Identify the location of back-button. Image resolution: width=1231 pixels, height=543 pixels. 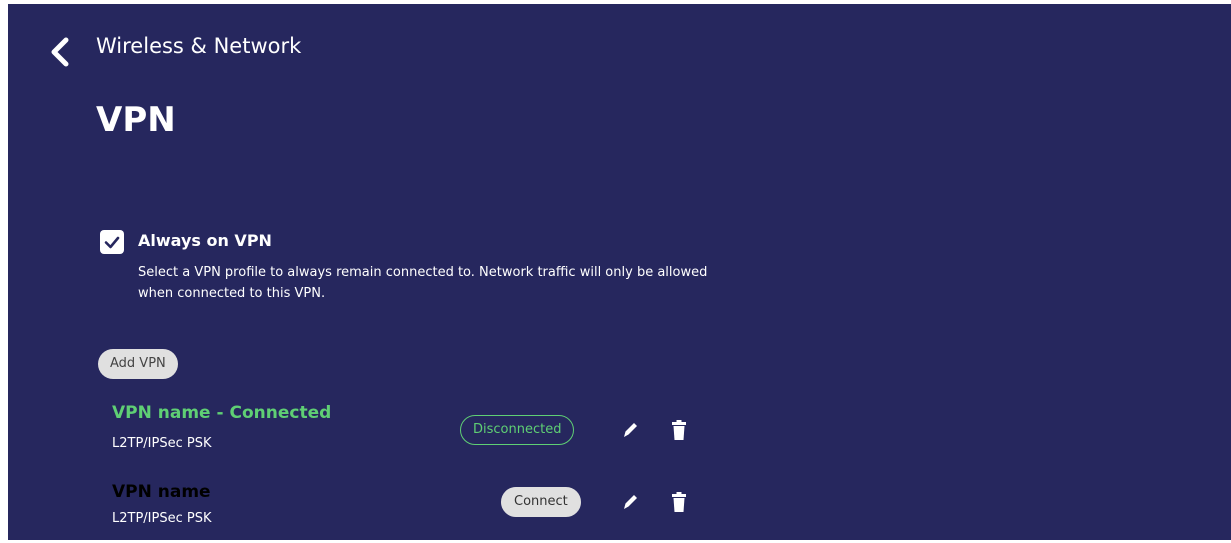
(60, 52).